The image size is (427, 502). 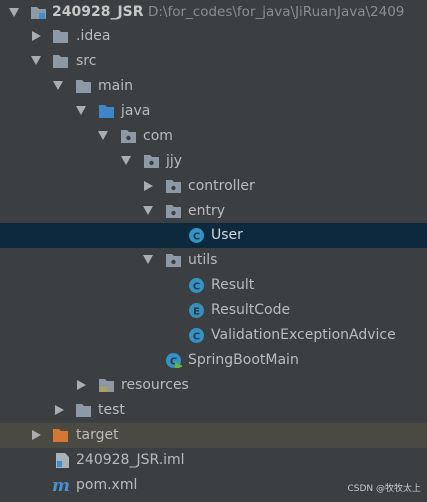 What do you see at coordinates (174, 161) in the screenshot?
I see `tree-label-jjy: jjy` at bounding box center [174, 161].